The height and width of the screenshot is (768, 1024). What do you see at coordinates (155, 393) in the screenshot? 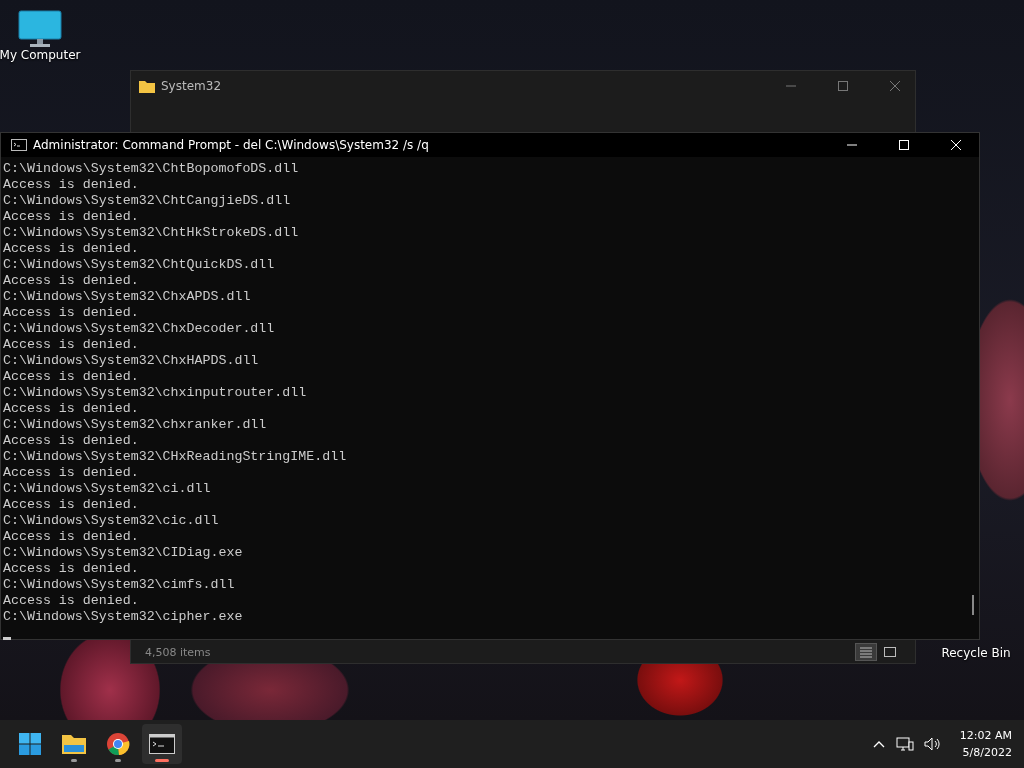
I see `console-line: C:\Windows\System32\chxinputrouter.dll` at bounding box center [155, 393].